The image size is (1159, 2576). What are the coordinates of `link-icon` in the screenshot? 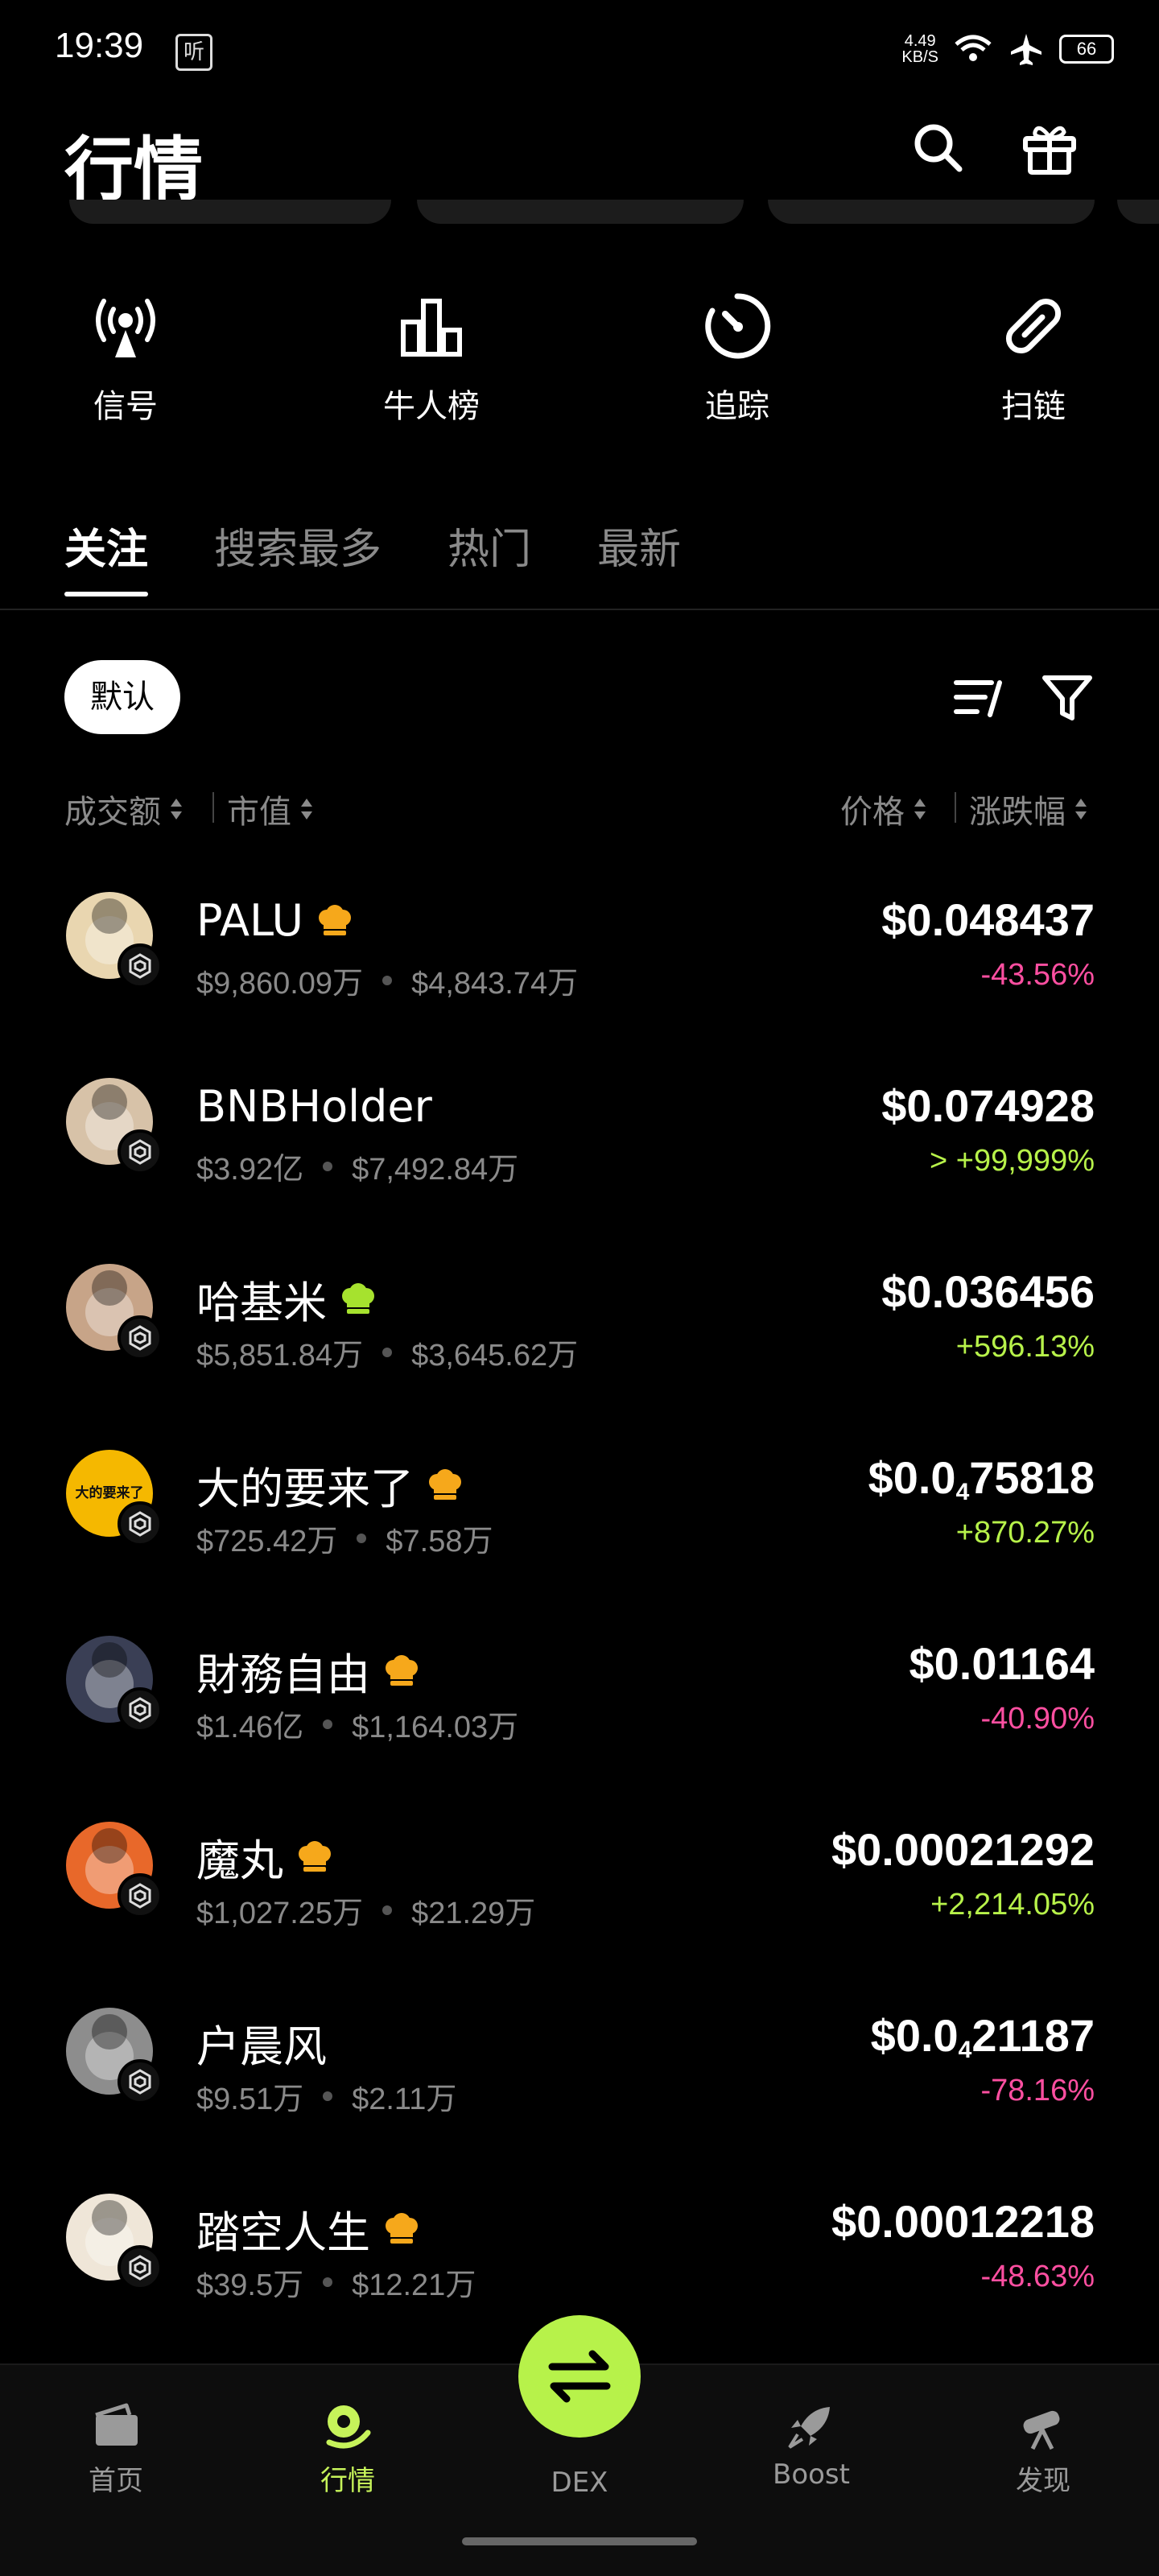 It's located at (1033, 326).